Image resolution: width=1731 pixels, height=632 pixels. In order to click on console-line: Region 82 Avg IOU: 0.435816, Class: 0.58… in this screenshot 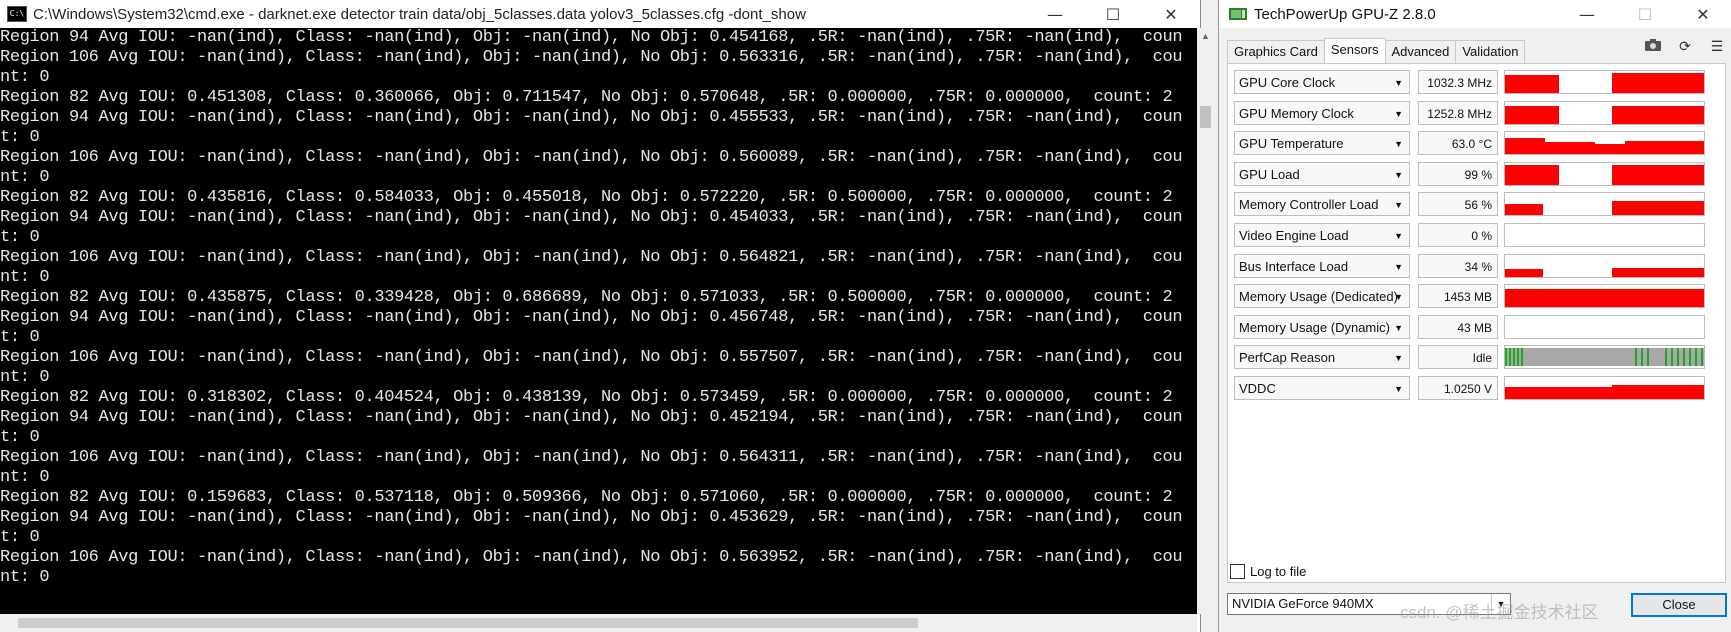, I will do `click(586, 197)`.